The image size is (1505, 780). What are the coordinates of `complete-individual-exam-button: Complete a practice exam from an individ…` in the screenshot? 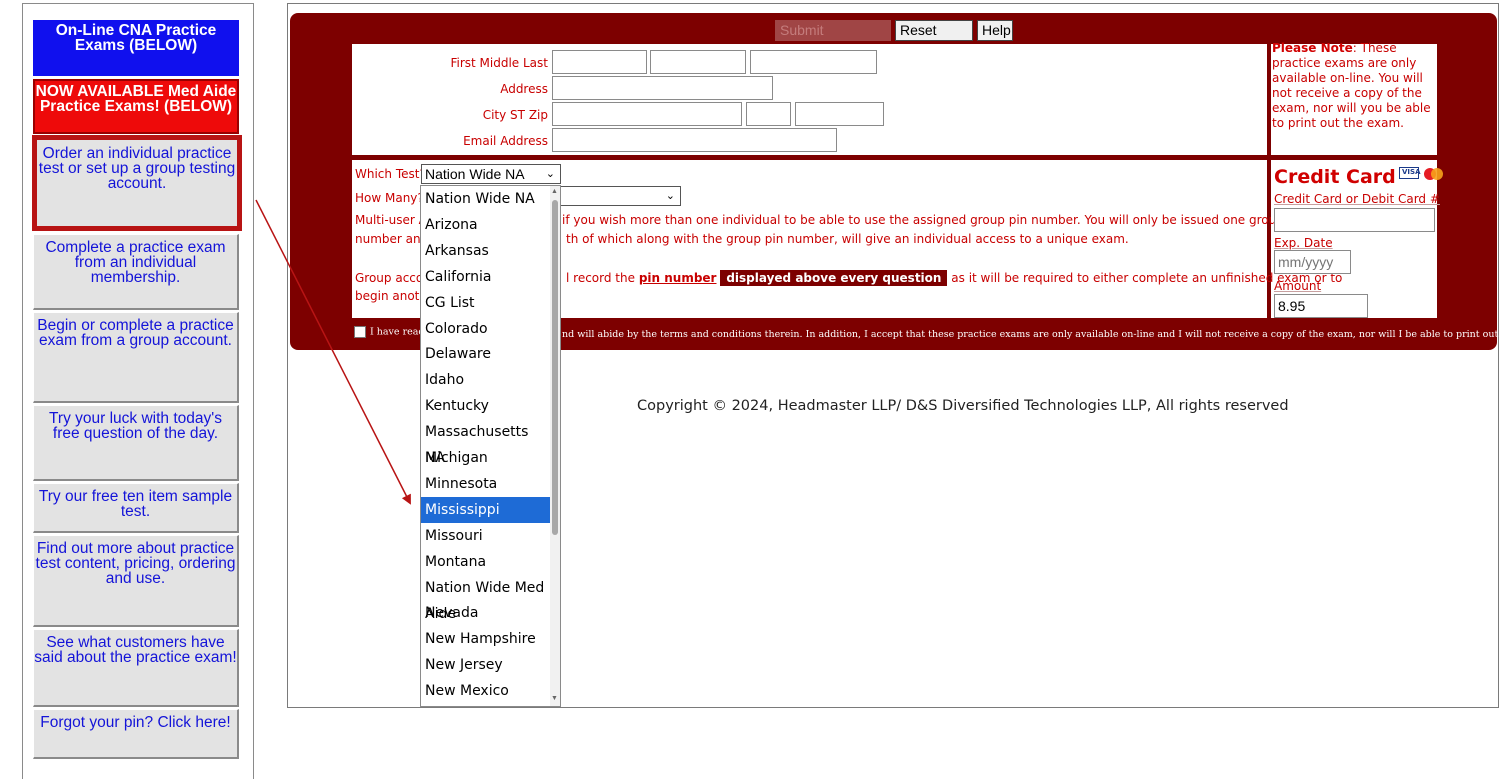 It's located at (136, 272).